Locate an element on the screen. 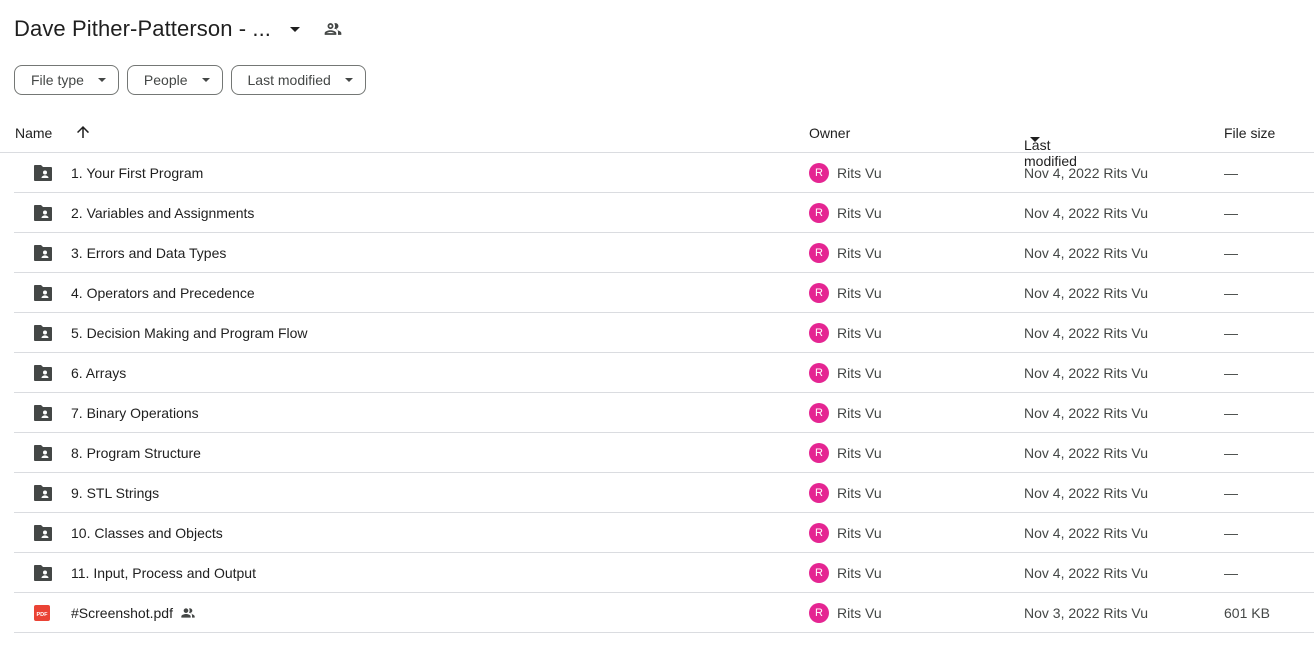 The width and height of the screenshot is (1314, 664). file-type-filter: File type is located at coordinates (66, 80).